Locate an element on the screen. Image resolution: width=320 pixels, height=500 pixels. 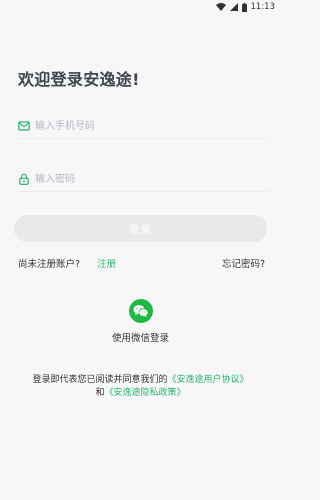
agreement-conjunction: 和 is located at coordinates (100, 393).